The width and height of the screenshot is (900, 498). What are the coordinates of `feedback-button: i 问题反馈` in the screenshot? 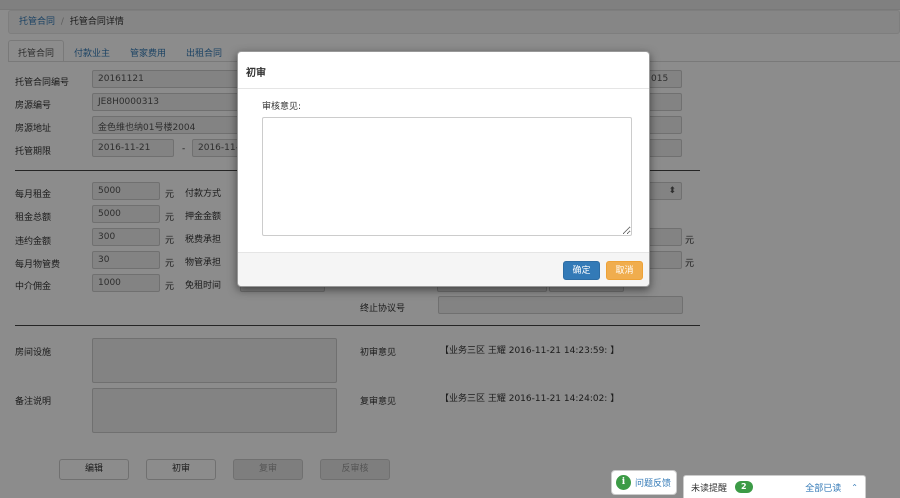 It's located at (644, 482).